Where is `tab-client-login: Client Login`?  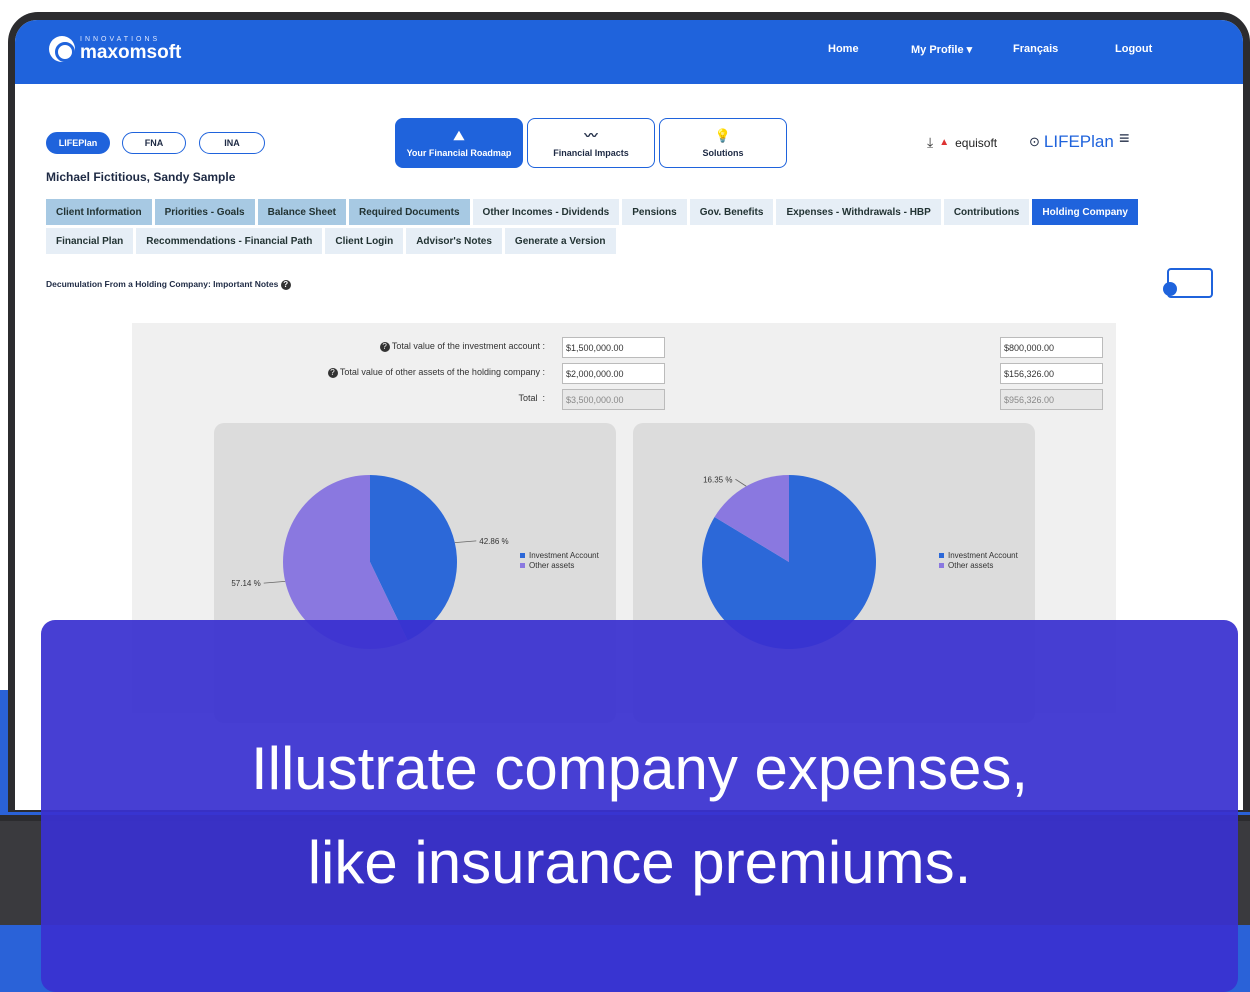
tab-client-login: Client Login is located at coordinates (364, 241).